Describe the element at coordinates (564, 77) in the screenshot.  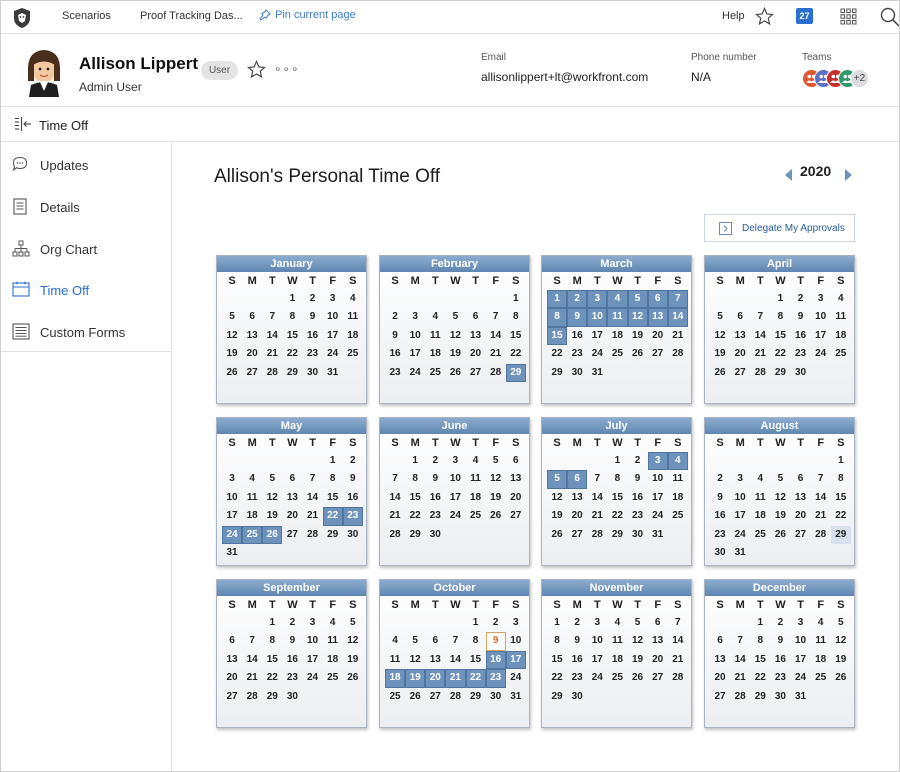
I see `email-value: allisonlippert+lt@workfront.com` at that location.